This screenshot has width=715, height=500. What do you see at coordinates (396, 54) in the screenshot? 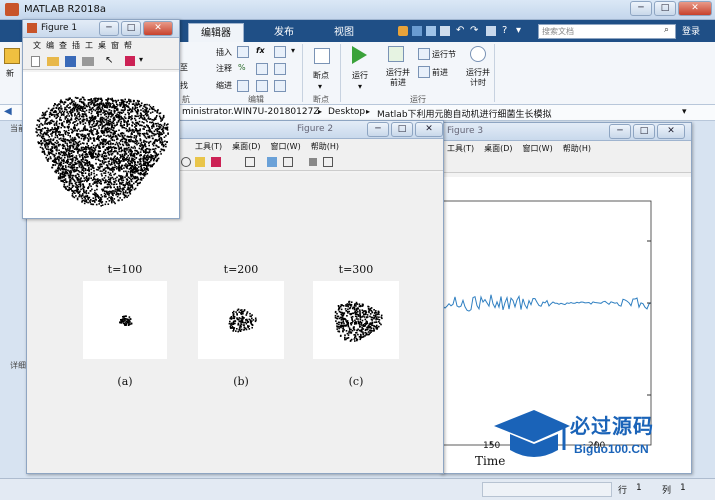
I see `run-advance-icon` at bounding box center [396, 54].